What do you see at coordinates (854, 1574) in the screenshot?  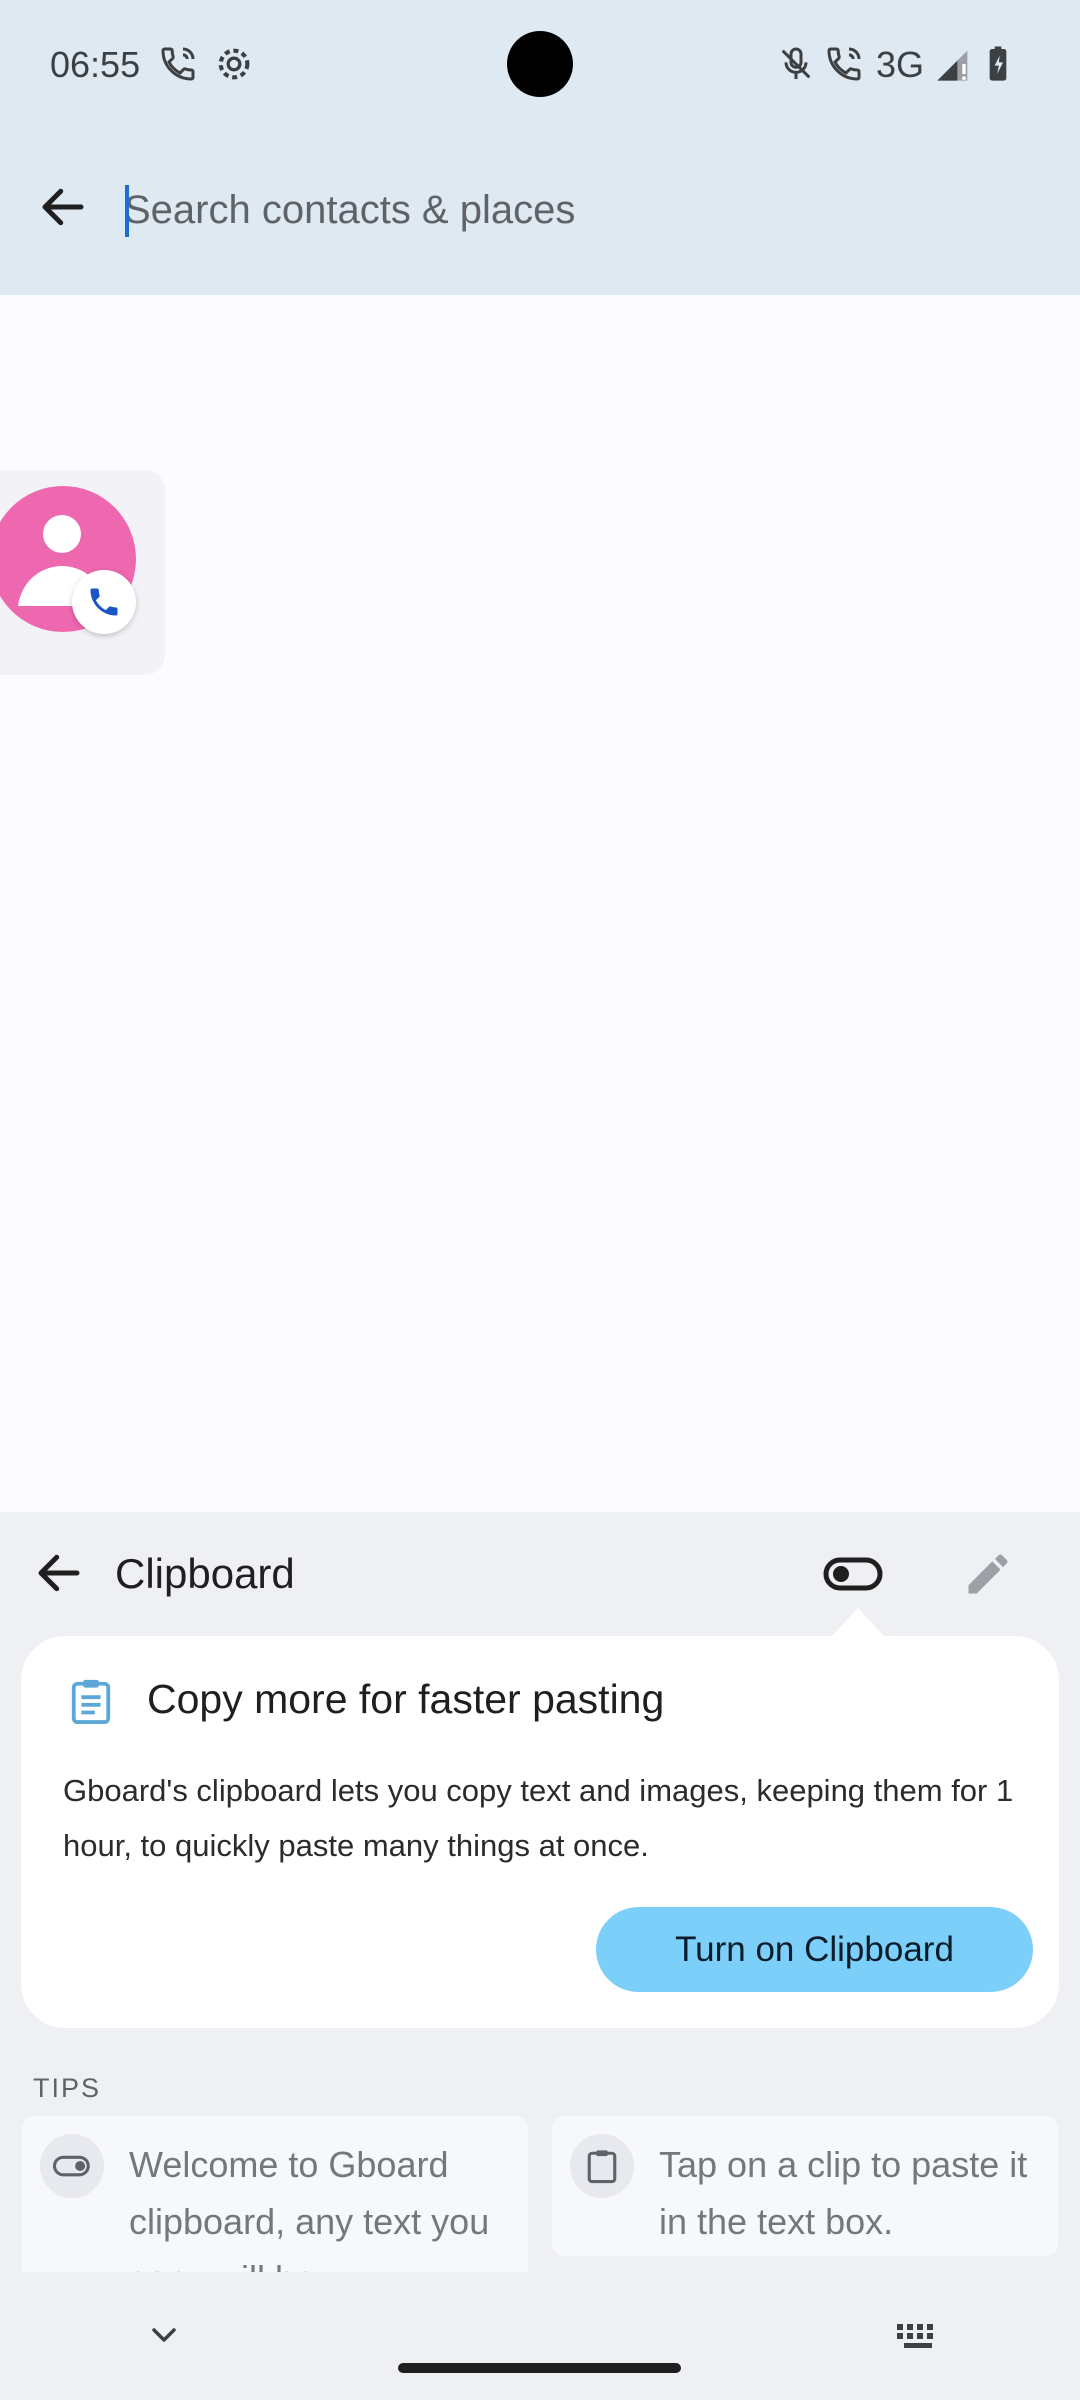 I see `clipboard-toggle-icon` at bounding box center [854, 1574].